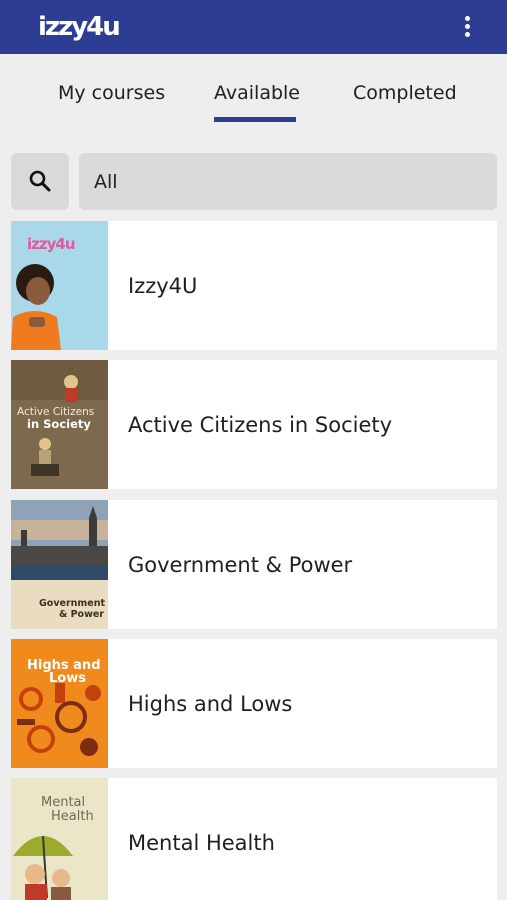  I want to click on course-card-highs-lows: Highs and Lows Highs and Lows, so click(254, 703).